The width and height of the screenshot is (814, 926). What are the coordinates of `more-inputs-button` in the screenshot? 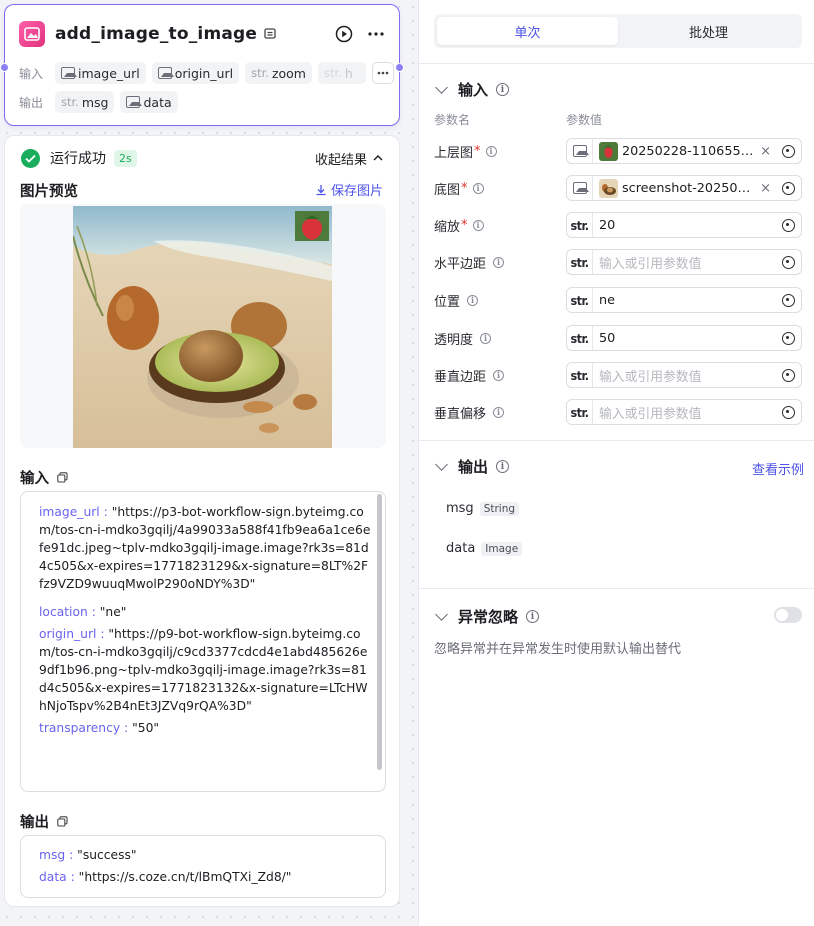 It's located at (382, 73).